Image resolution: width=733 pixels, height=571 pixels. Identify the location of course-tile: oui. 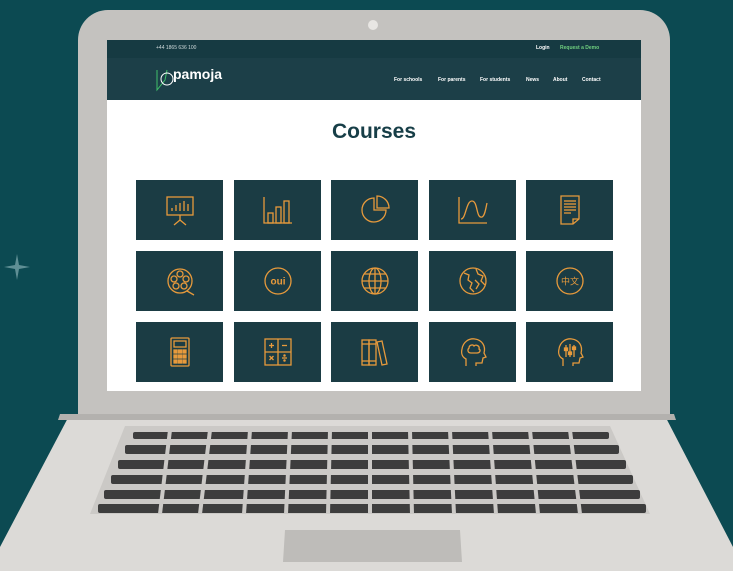
(277, 281).